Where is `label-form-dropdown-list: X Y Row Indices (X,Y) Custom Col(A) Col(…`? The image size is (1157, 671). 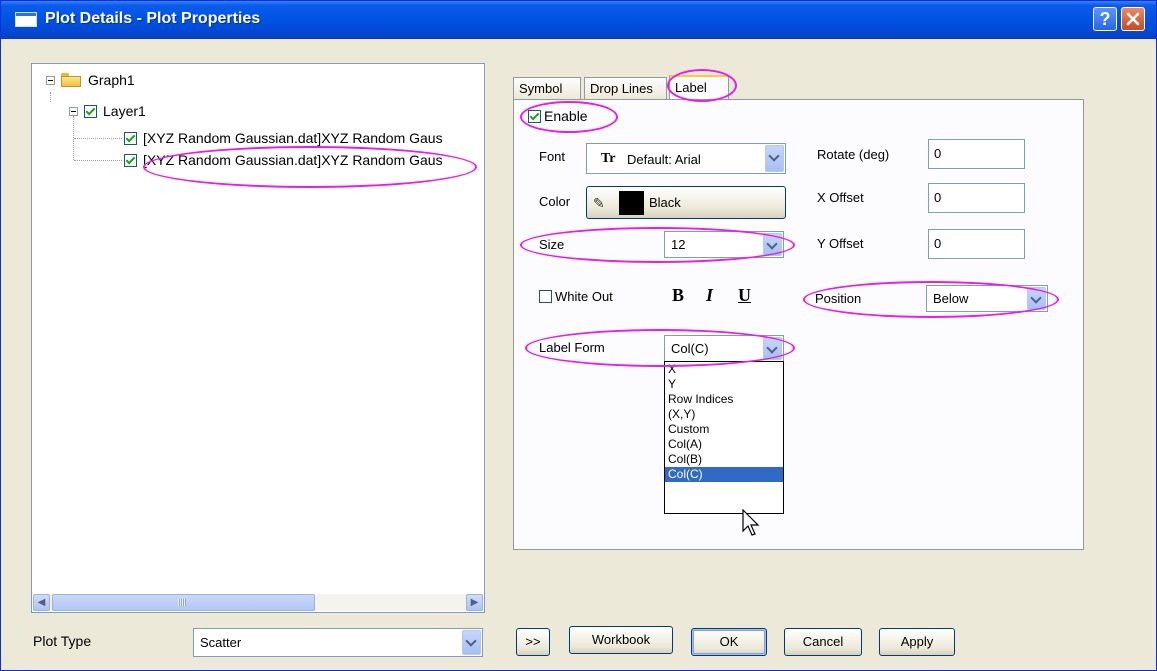 label-form-dropdown-list: X Y Row Indices (X,Y) Custom Col(A) Col(… is located at coordinates (724, 437).